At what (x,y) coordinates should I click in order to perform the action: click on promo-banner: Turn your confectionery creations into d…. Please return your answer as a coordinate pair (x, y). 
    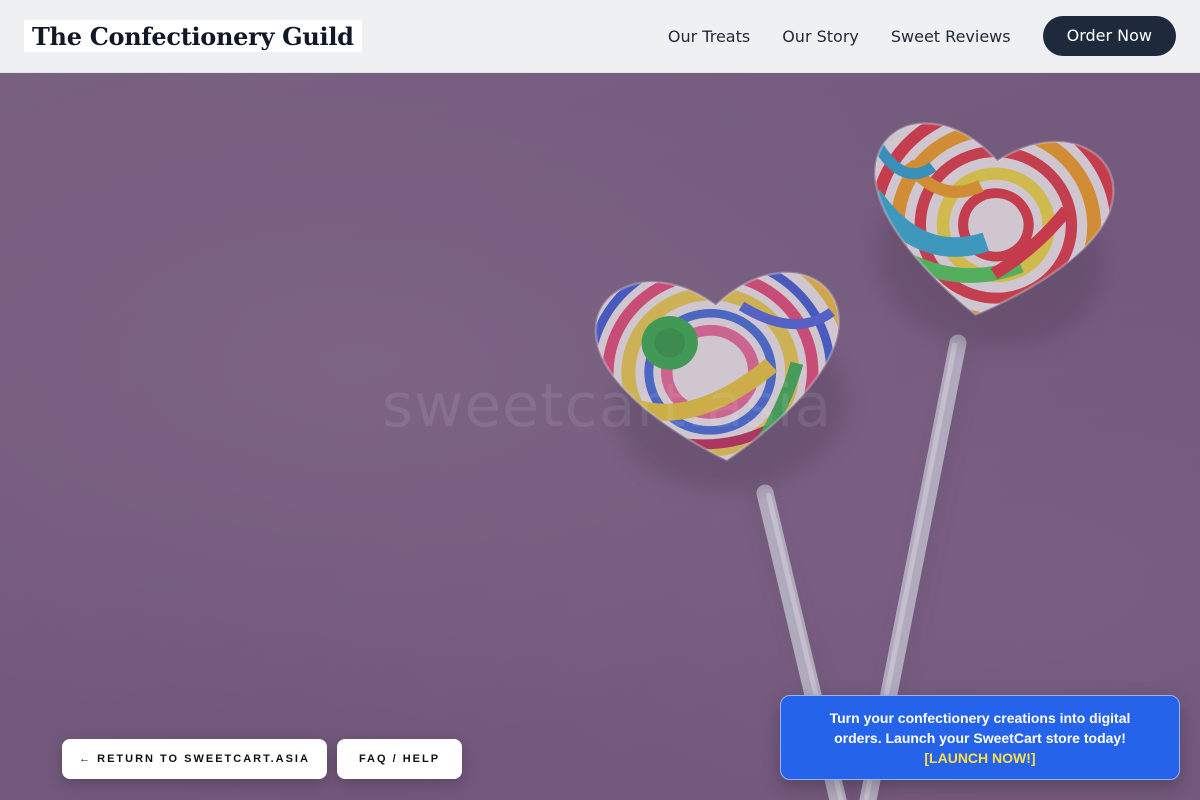
    Looking at the image, I should click on (980, 737).